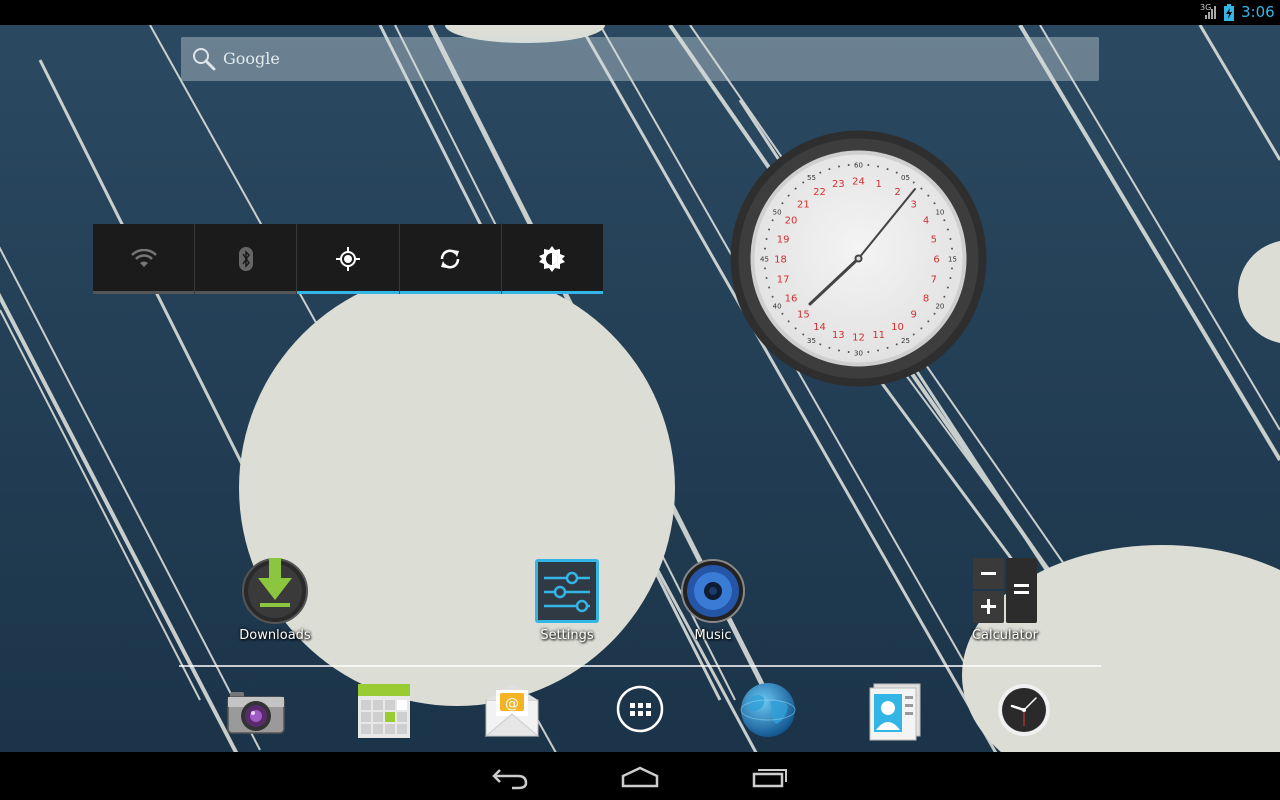 The width and height of the screenshot is (1280, 800). Describe the element at coordinates (780, 260) in the screenshot. I see `clock-hour-label: 18` at that location.